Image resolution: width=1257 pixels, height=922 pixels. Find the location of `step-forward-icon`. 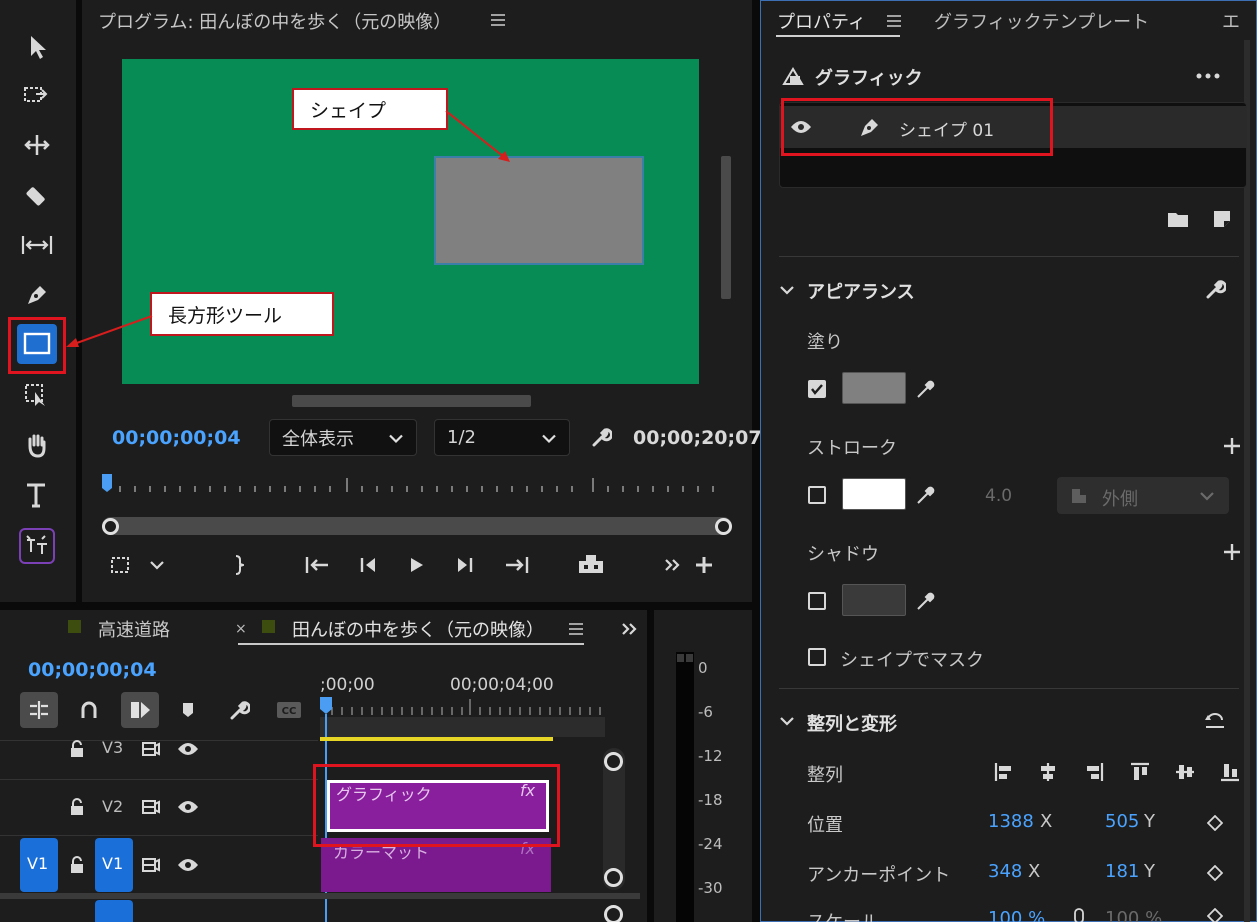

step-forward-icon is located at coordinates (465, 565).